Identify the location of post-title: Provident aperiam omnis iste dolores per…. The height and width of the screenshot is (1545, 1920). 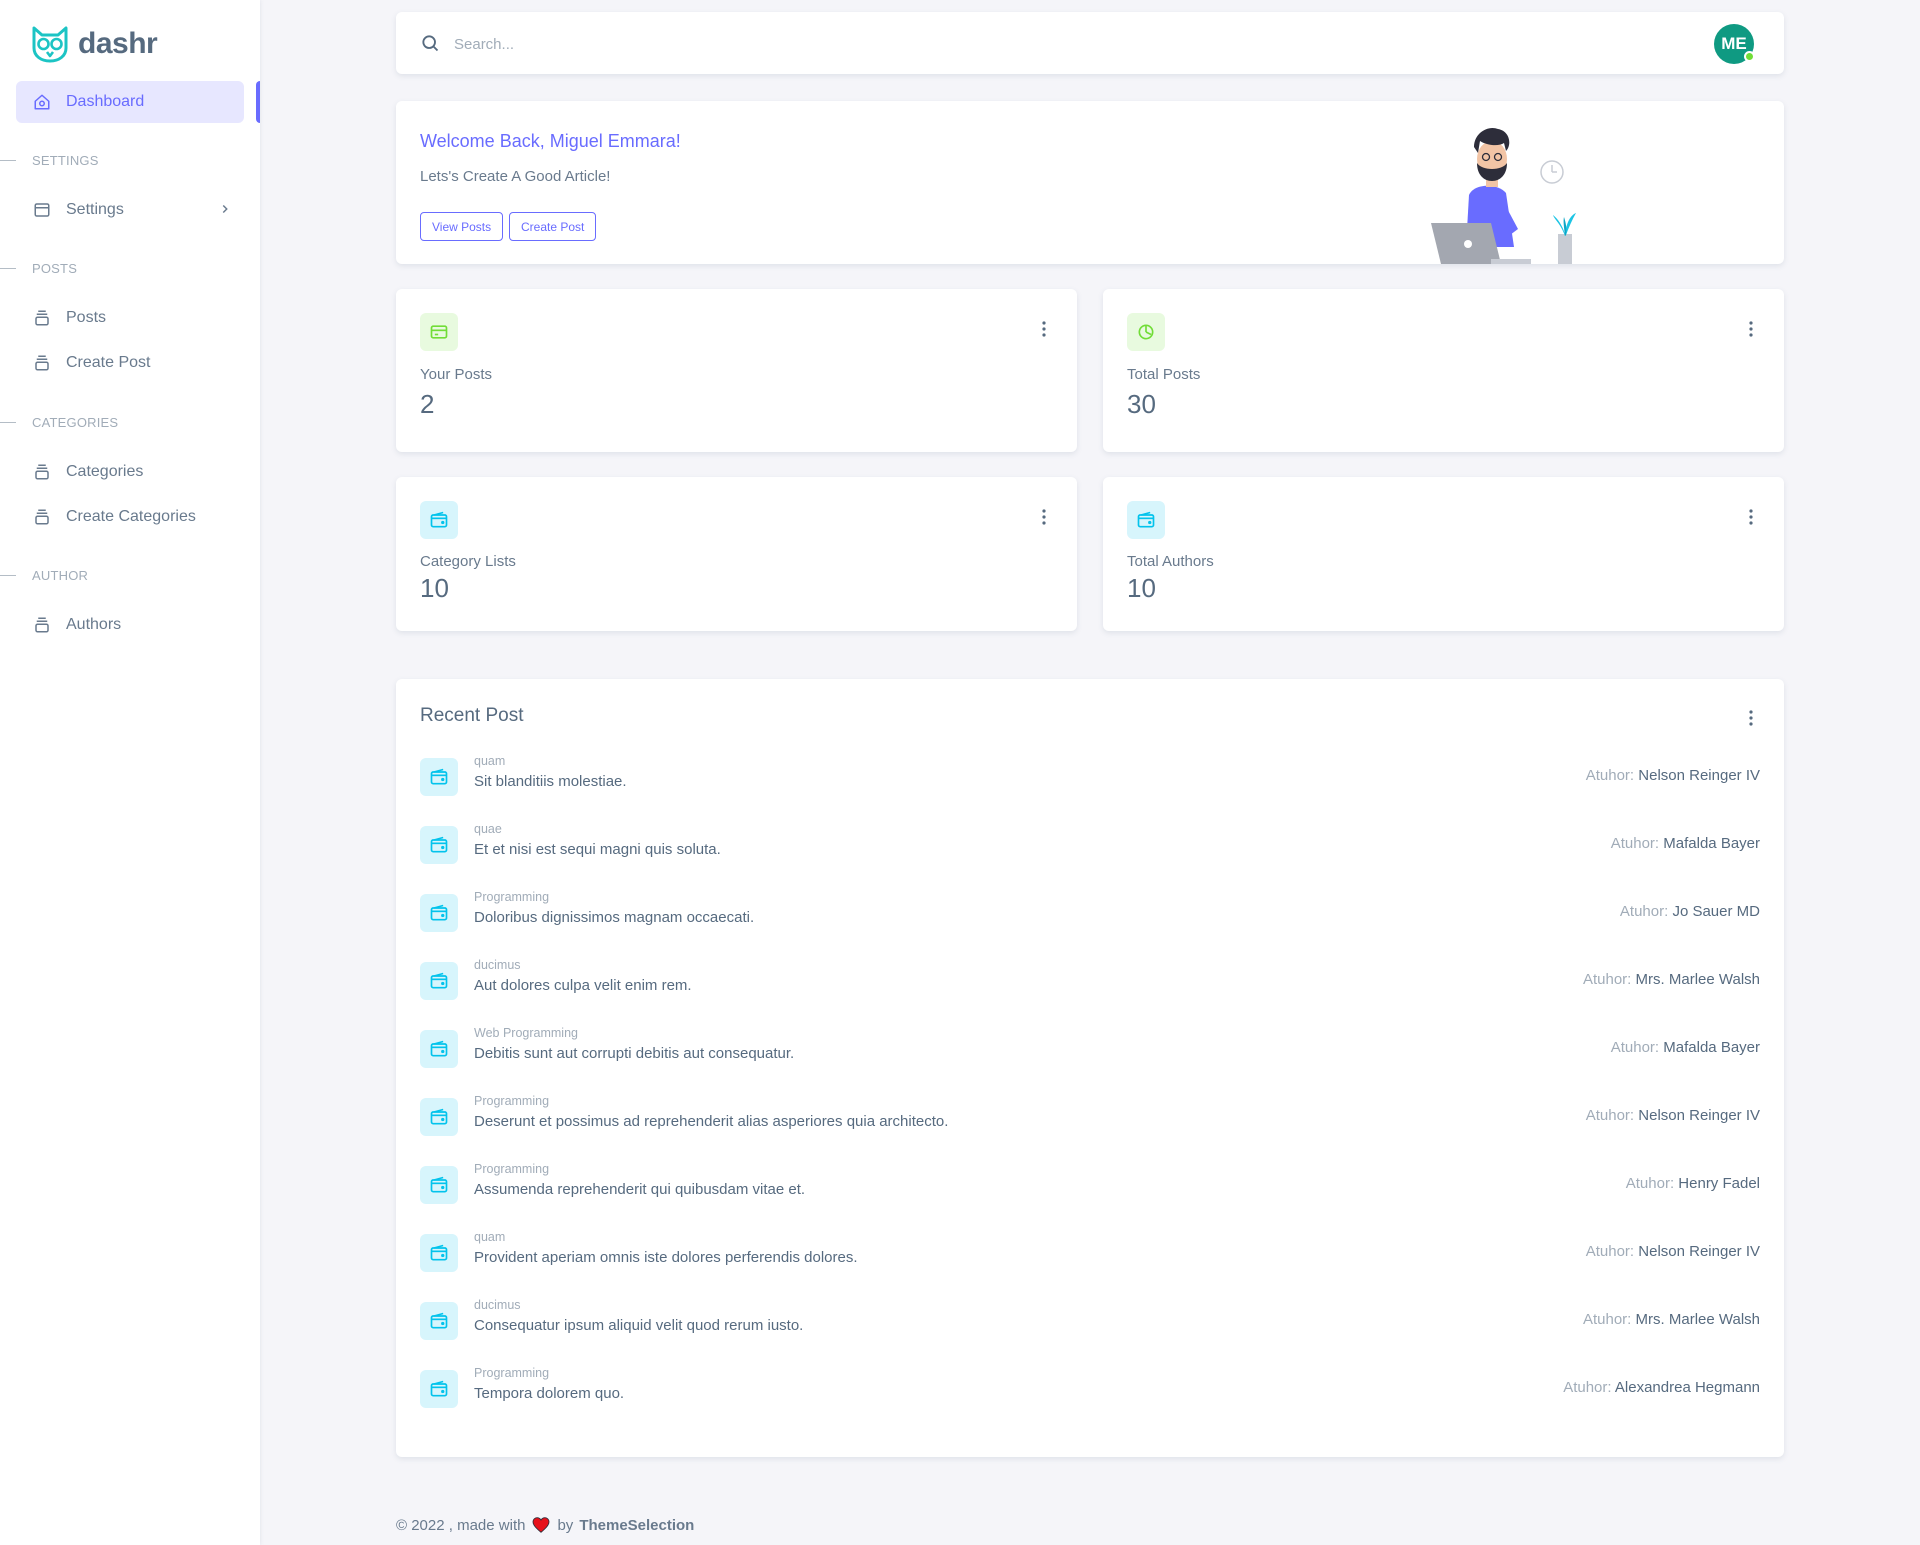
(666, 1257).